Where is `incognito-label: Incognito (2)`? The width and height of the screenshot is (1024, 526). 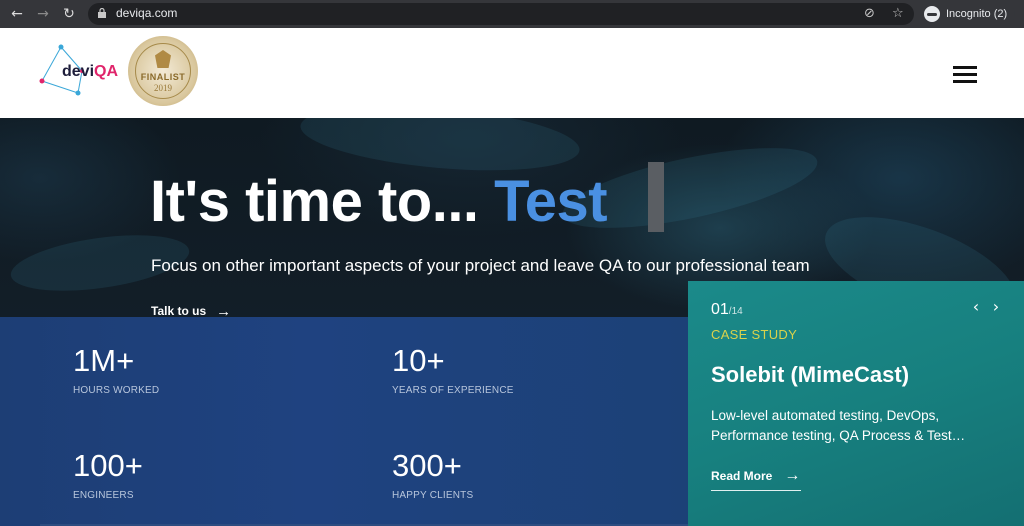 incognito-label: Incognito (2) is located at coordinates (977, 14).